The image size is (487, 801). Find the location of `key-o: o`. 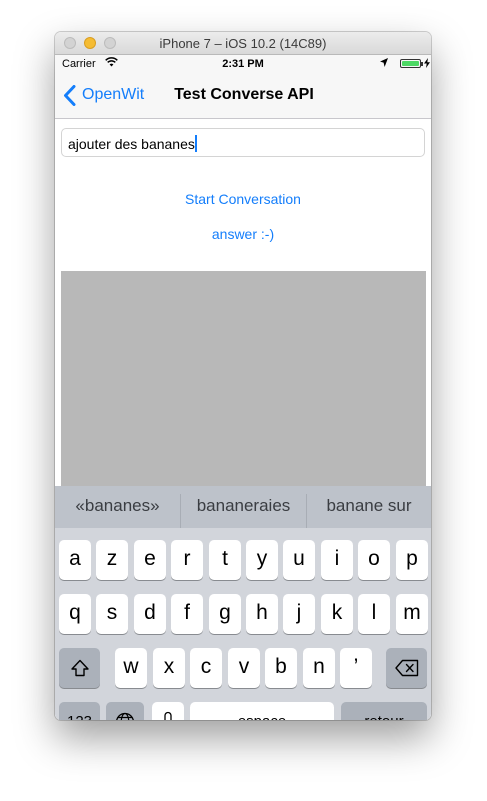

key-o: o is located at coordinates (374, 560).